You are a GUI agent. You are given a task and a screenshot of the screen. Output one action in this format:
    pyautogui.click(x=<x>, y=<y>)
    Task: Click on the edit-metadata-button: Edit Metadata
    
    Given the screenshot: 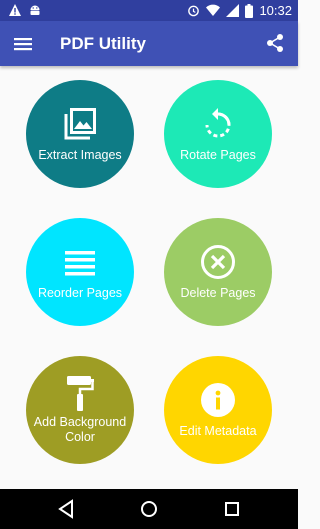 What is the action you would take?
    pyautogui.click(x=218, y=410)
    